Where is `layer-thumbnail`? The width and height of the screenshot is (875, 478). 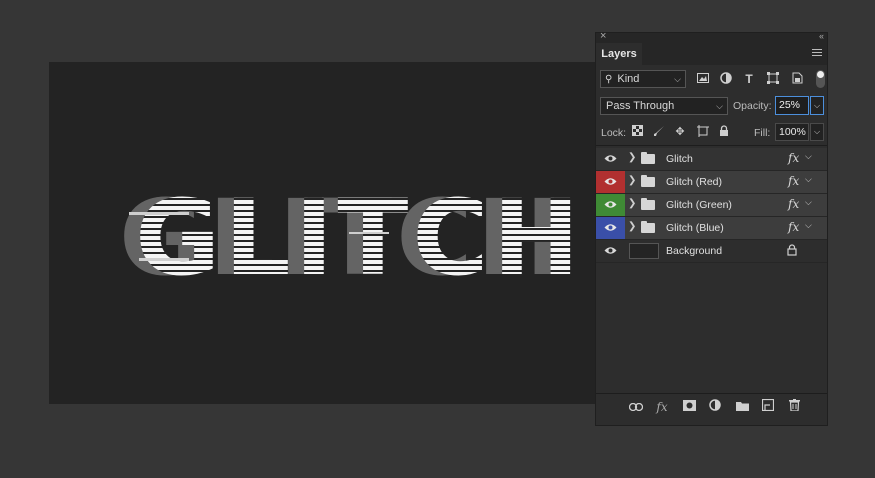
layer-thumbnail is located at coordinates (644, 251).